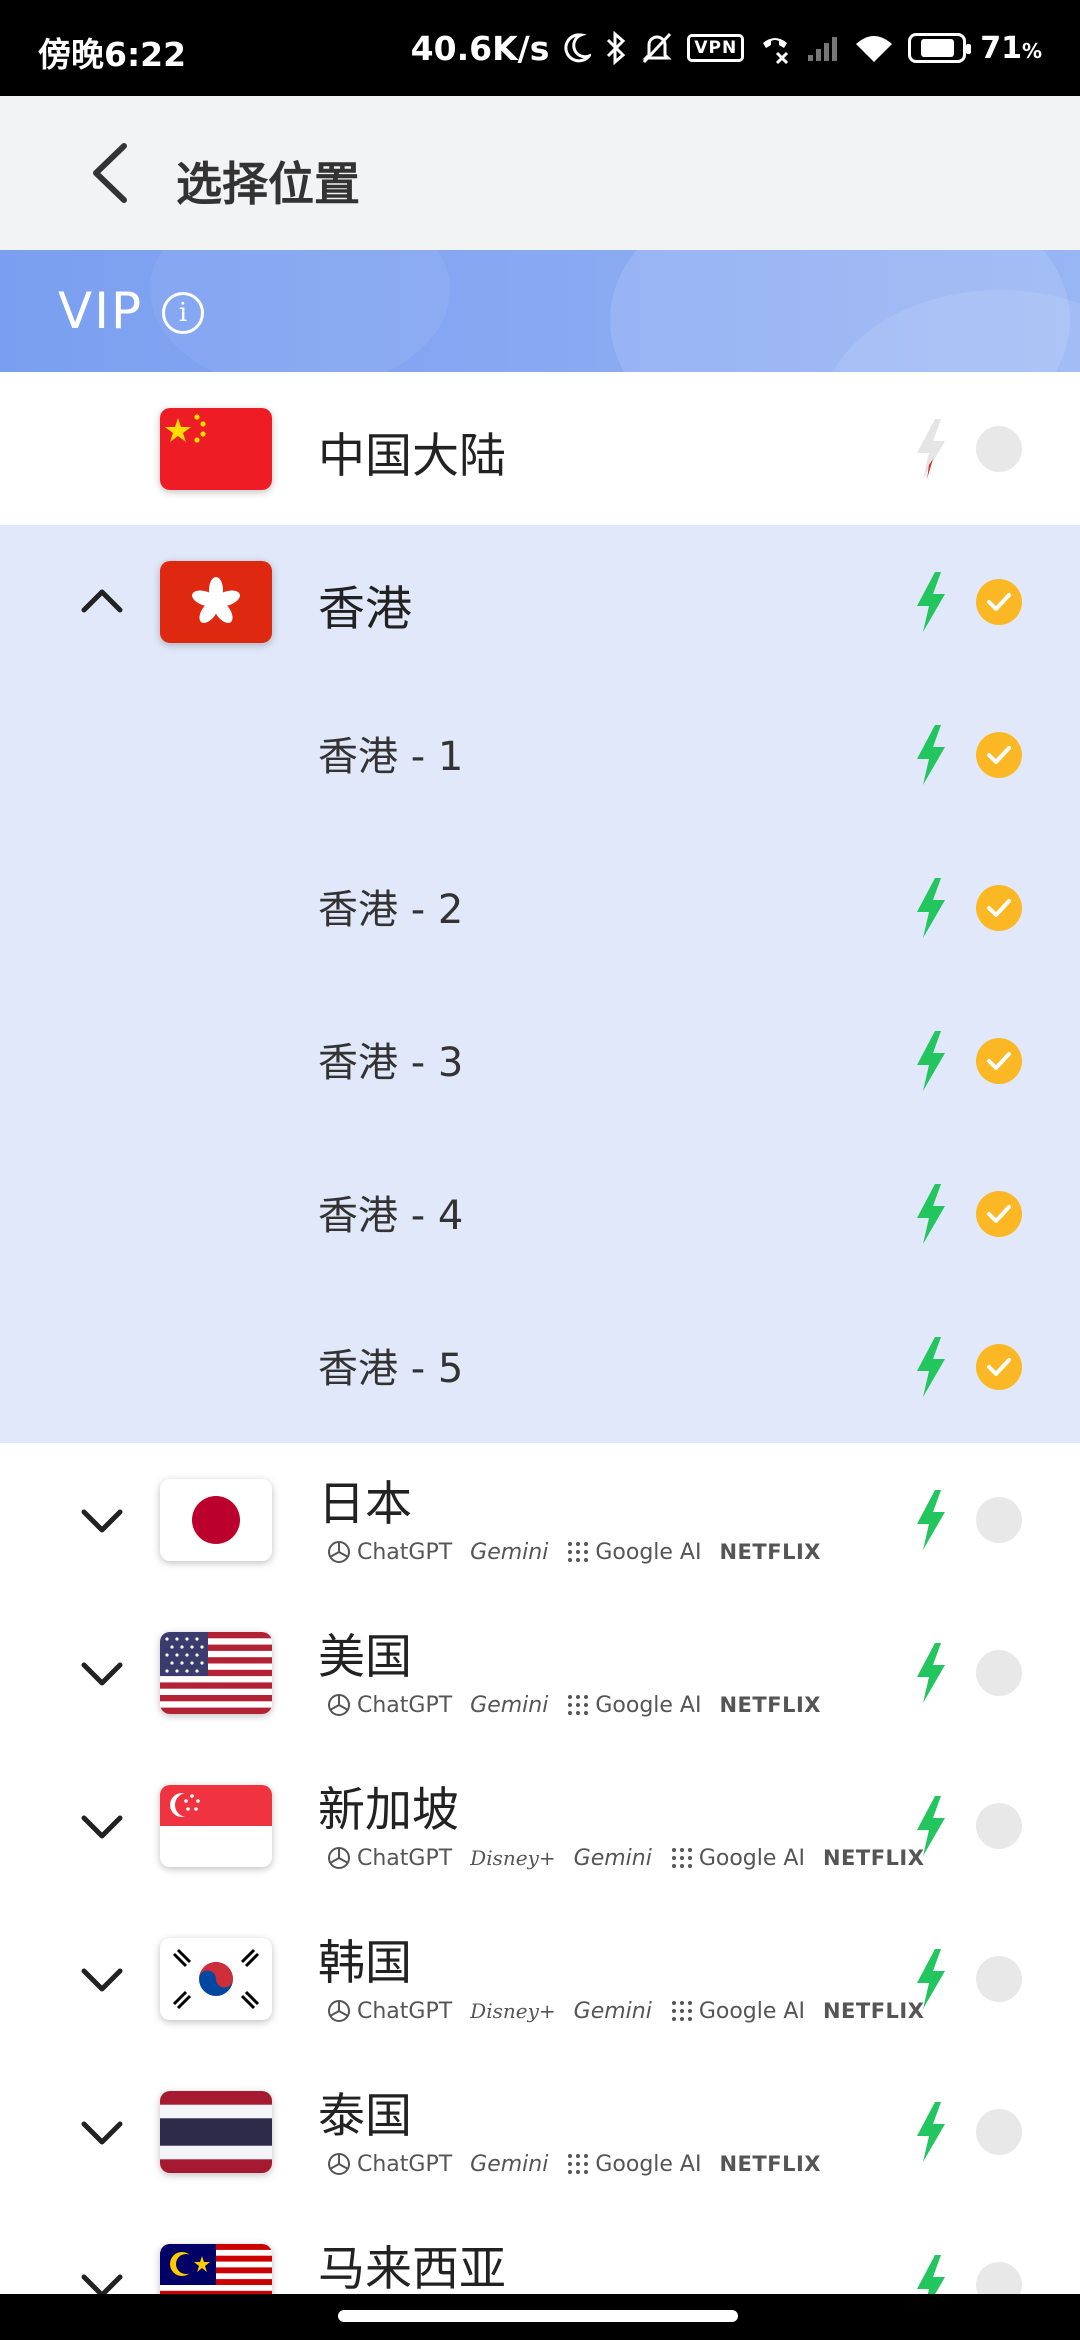 Image resolution: width=1080 pixels, height=2340 pixels. Describe the element at coordinates (940, 48) in the screenshot. I see `battery-icon` at that location.